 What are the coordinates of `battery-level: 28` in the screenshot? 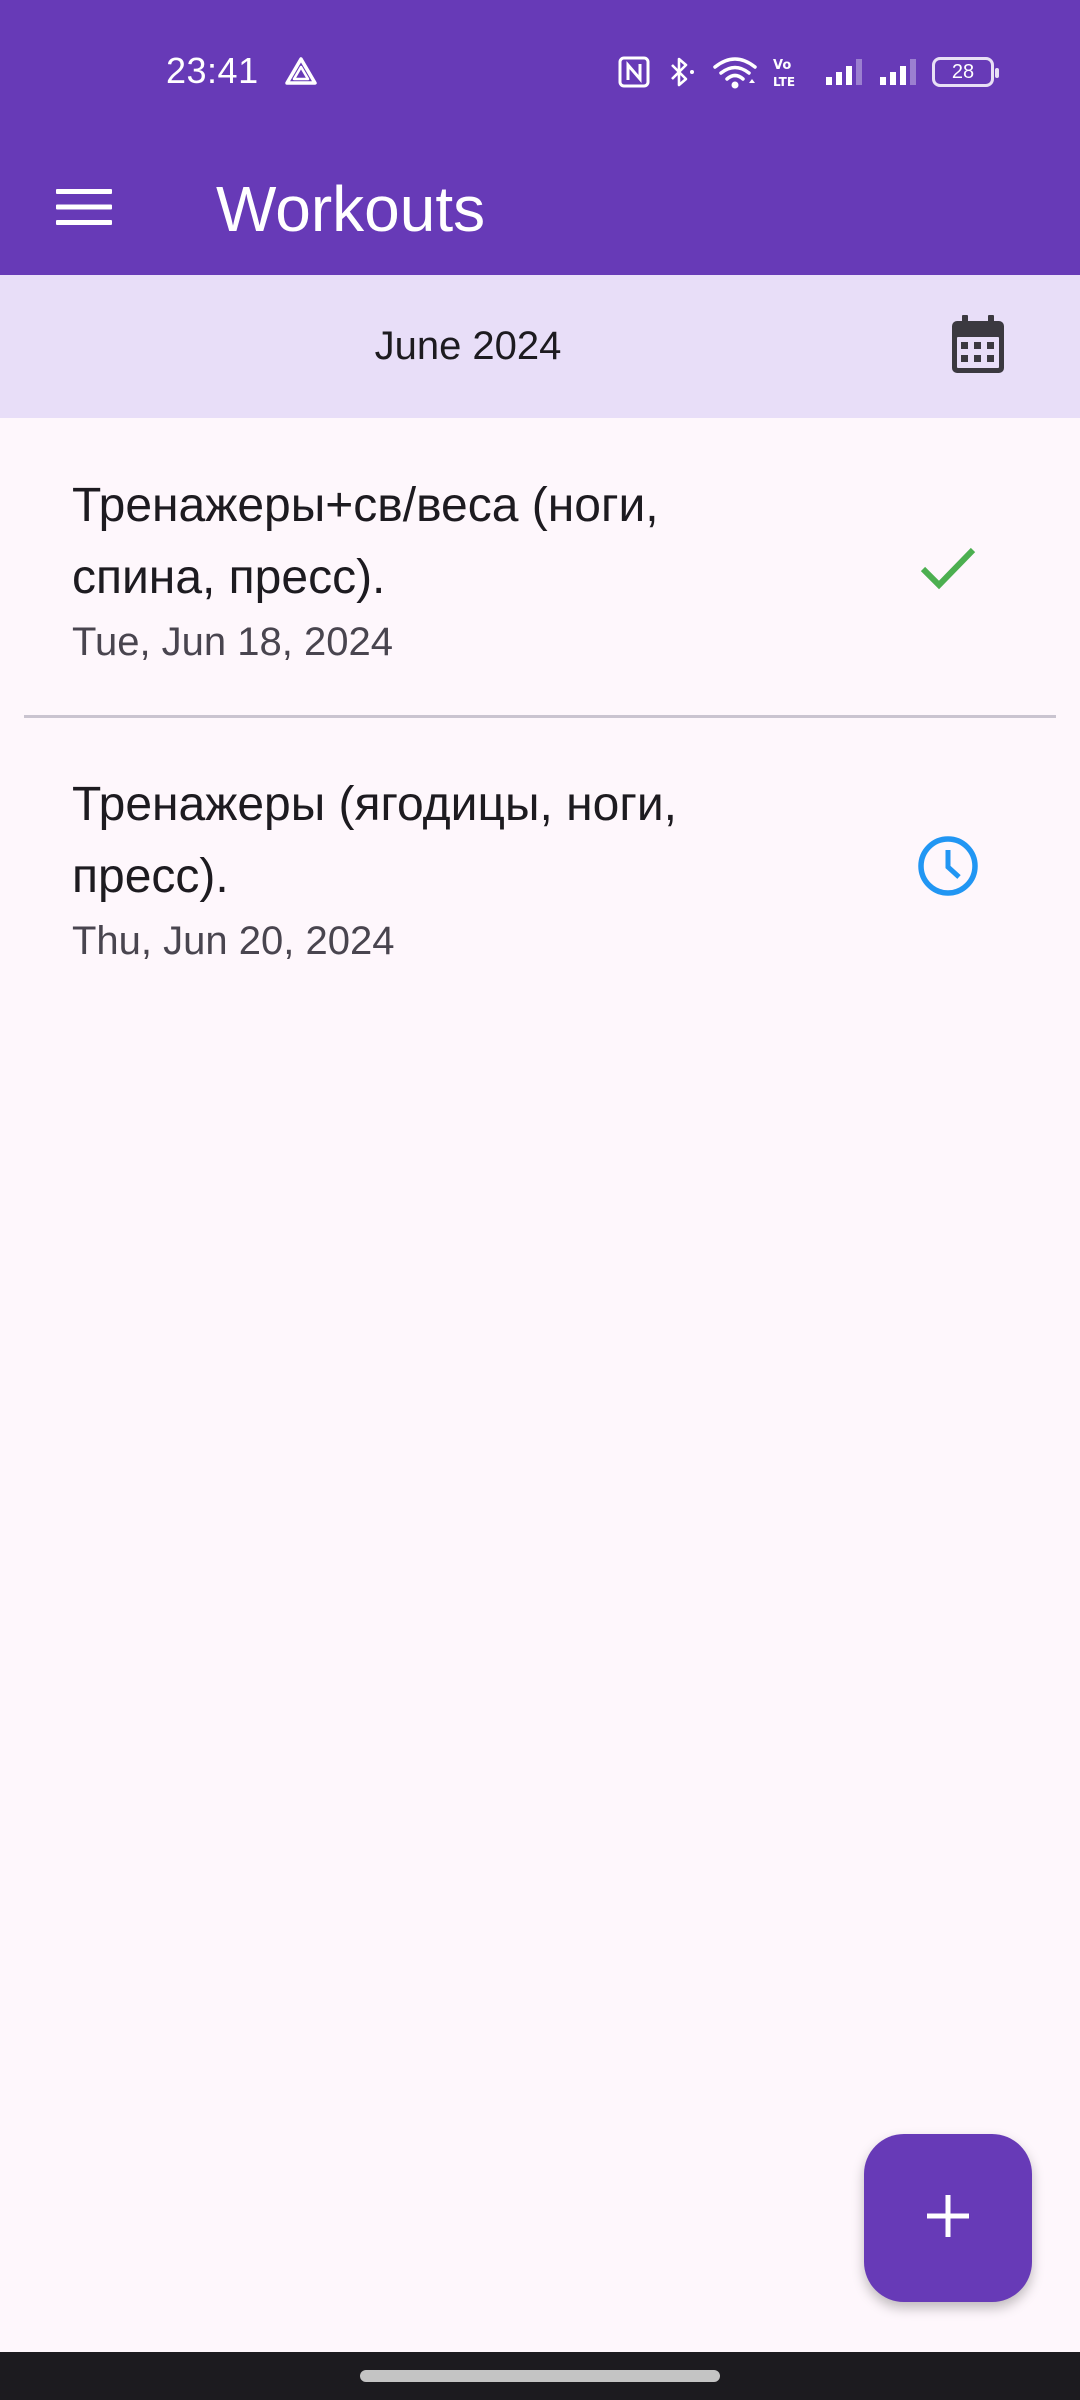 It's located at (963, 71).